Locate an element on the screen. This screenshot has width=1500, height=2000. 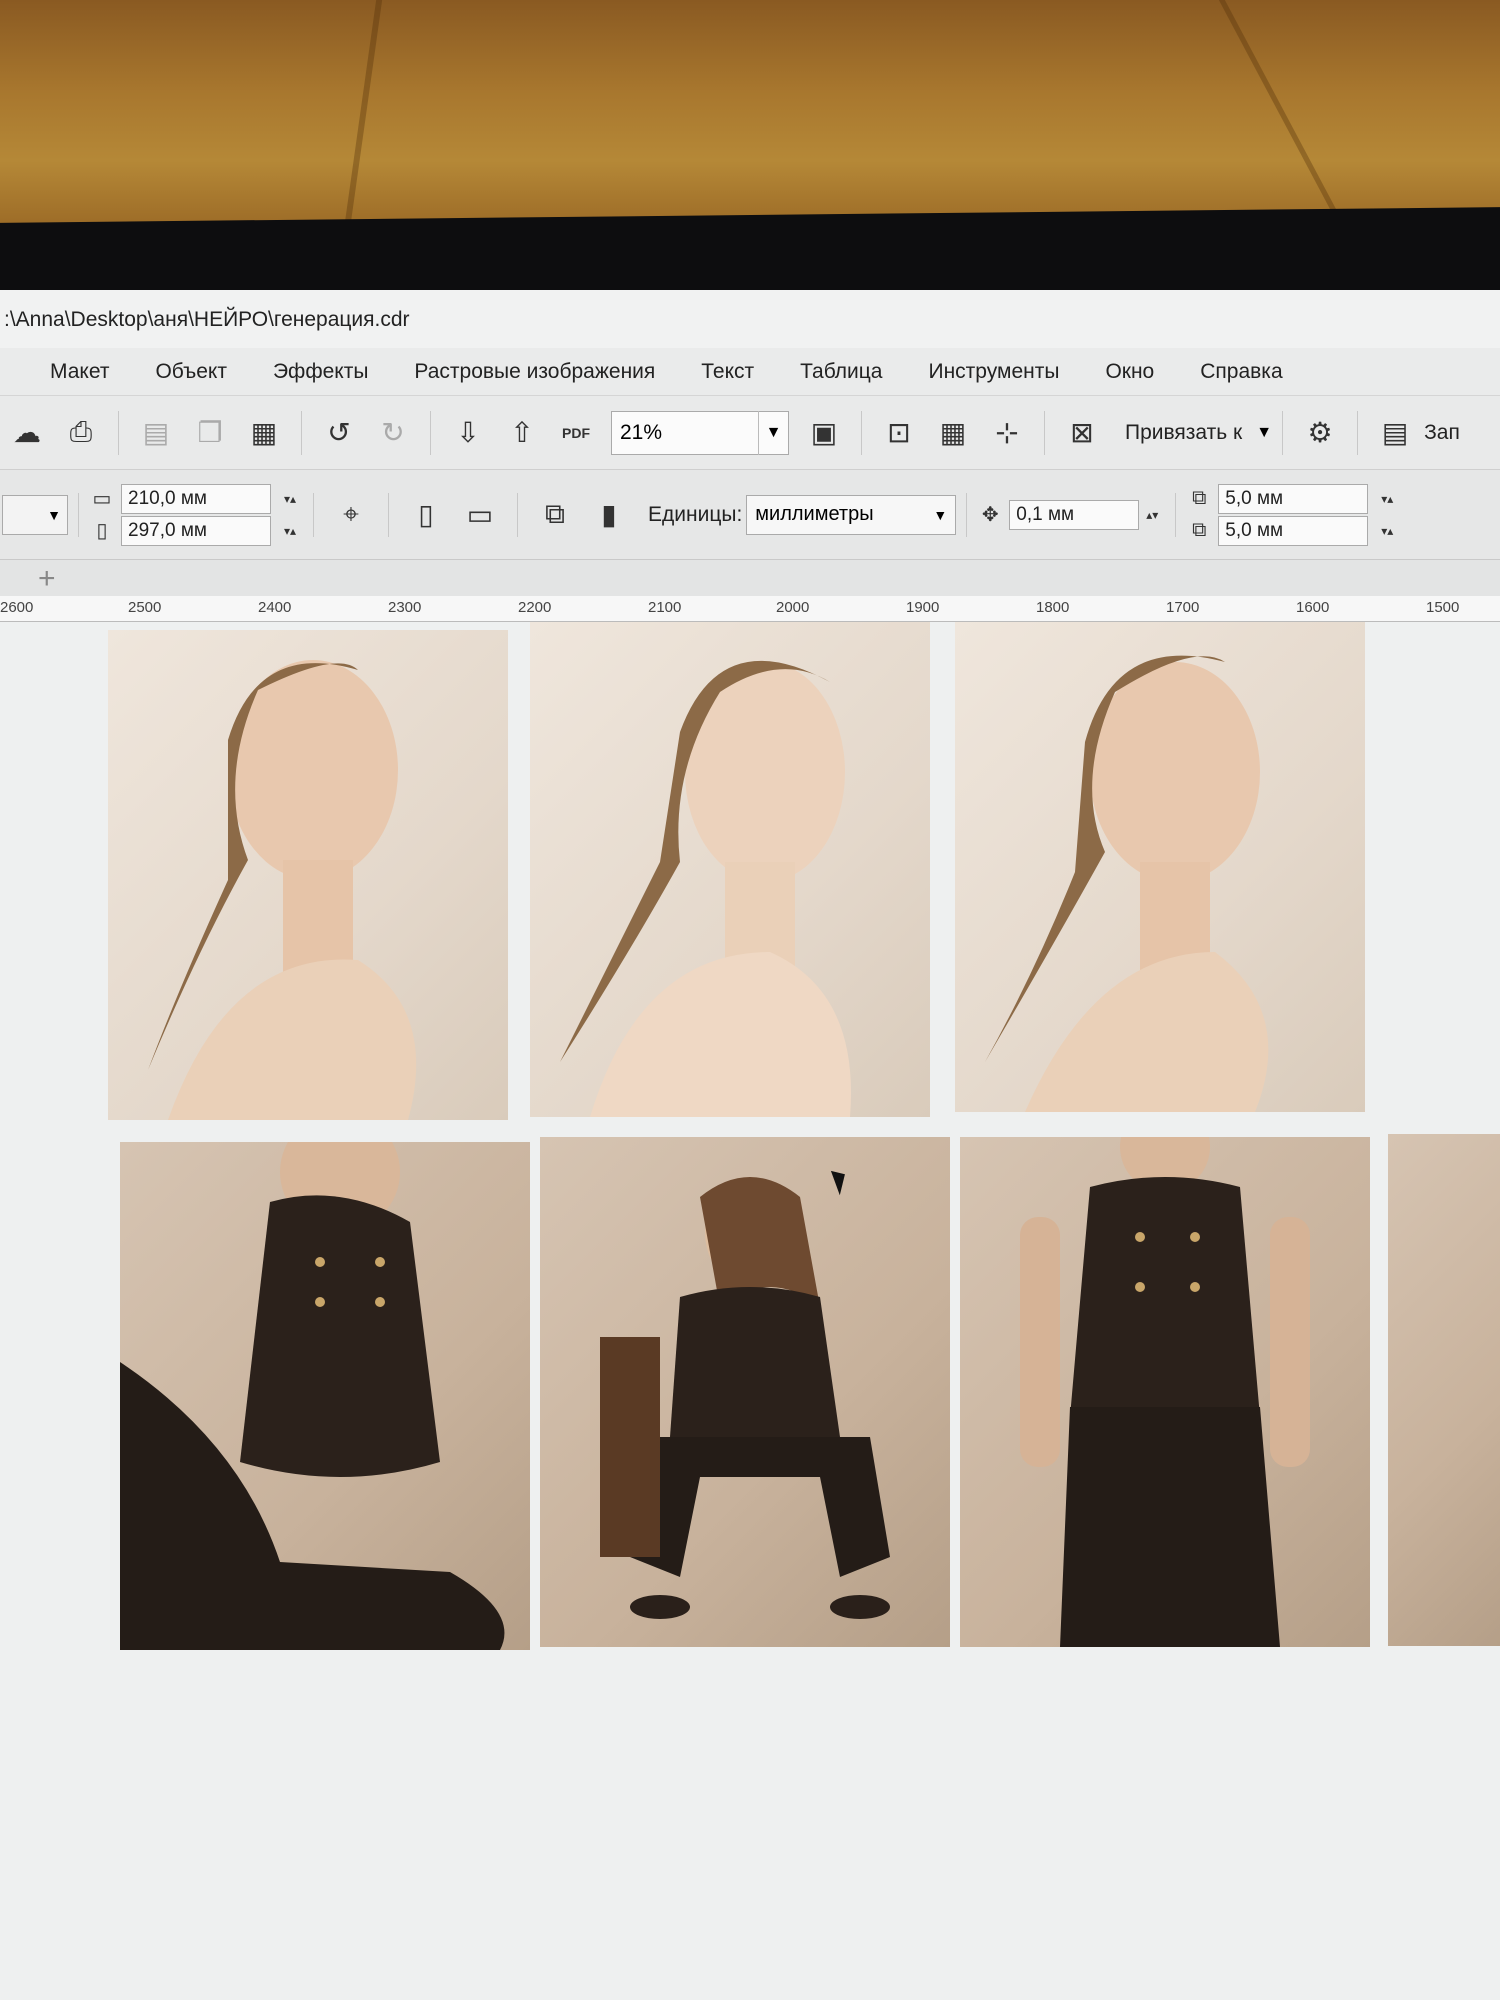
photo-seated-floor is located at coordinates (325, 1396).